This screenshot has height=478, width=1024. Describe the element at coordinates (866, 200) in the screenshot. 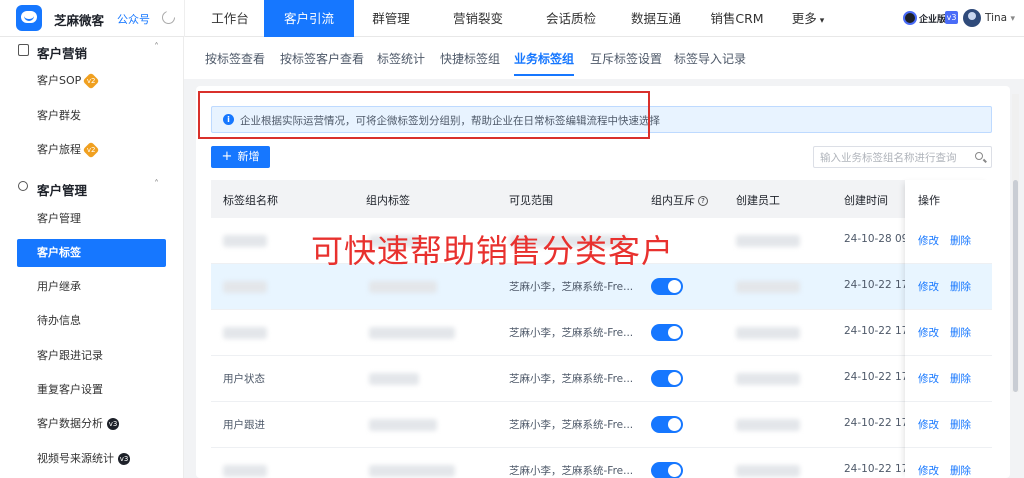

I see `column-header: 创建时间` at that location.